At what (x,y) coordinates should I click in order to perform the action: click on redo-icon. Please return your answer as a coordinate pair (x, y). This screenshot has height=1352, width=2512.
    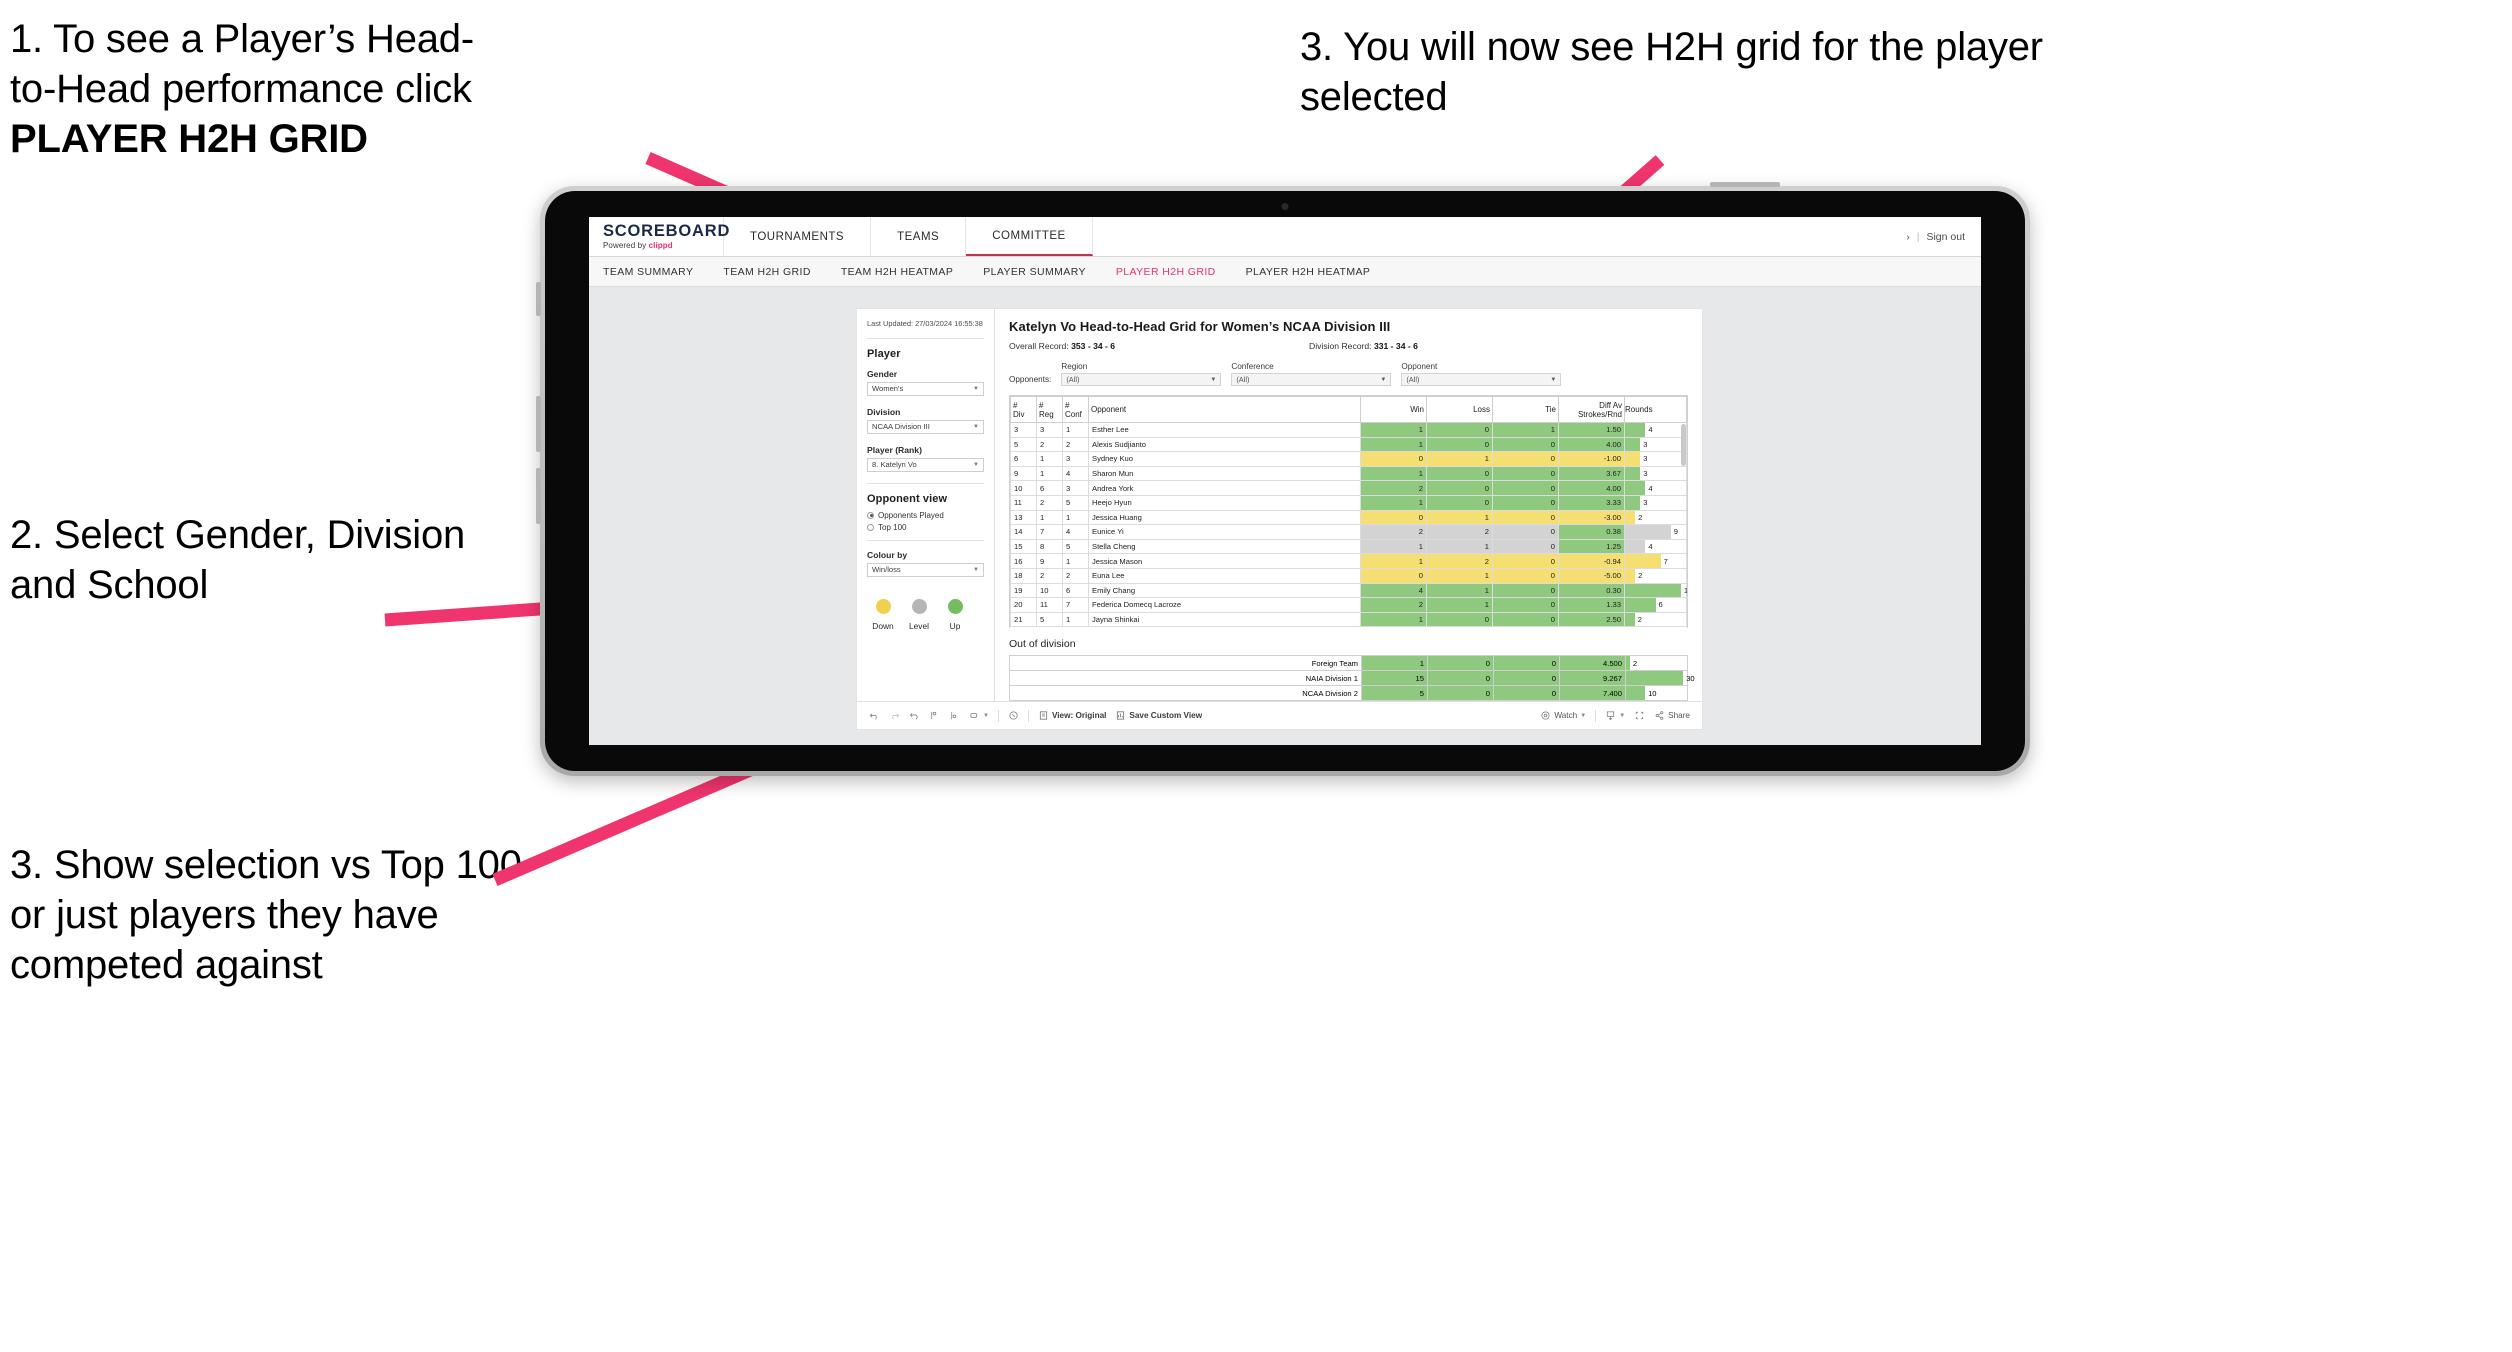
    Looking at the image, I should click on (894, 715).